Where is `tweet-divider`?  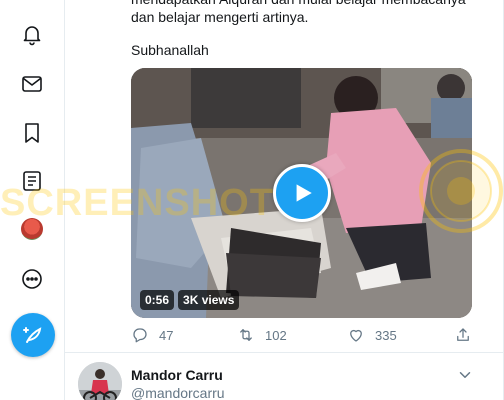
tweet-divider is located at coordinates (284, 352).